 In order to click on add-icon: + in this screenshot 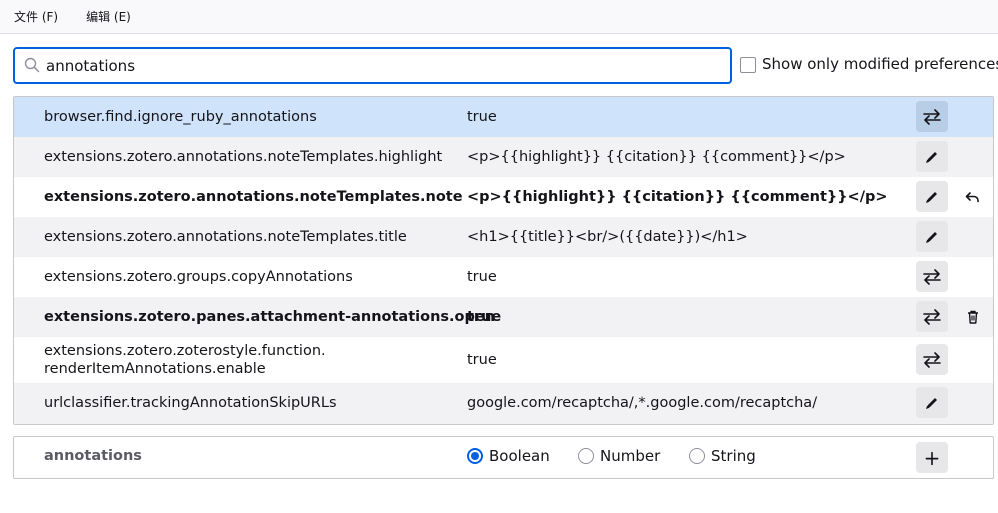, I will do `click(932, 457)`.